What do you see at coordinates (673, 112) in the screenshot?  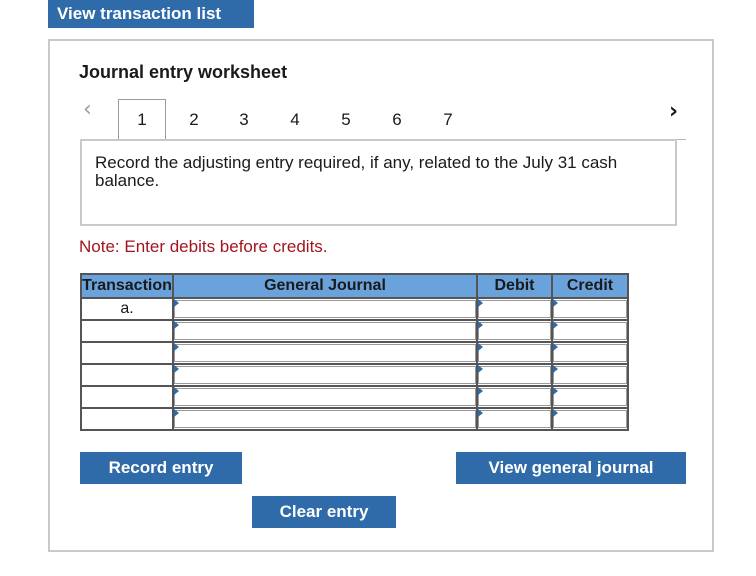 I see `chevron-right-icon: ›` at bounding box center [673, 112].